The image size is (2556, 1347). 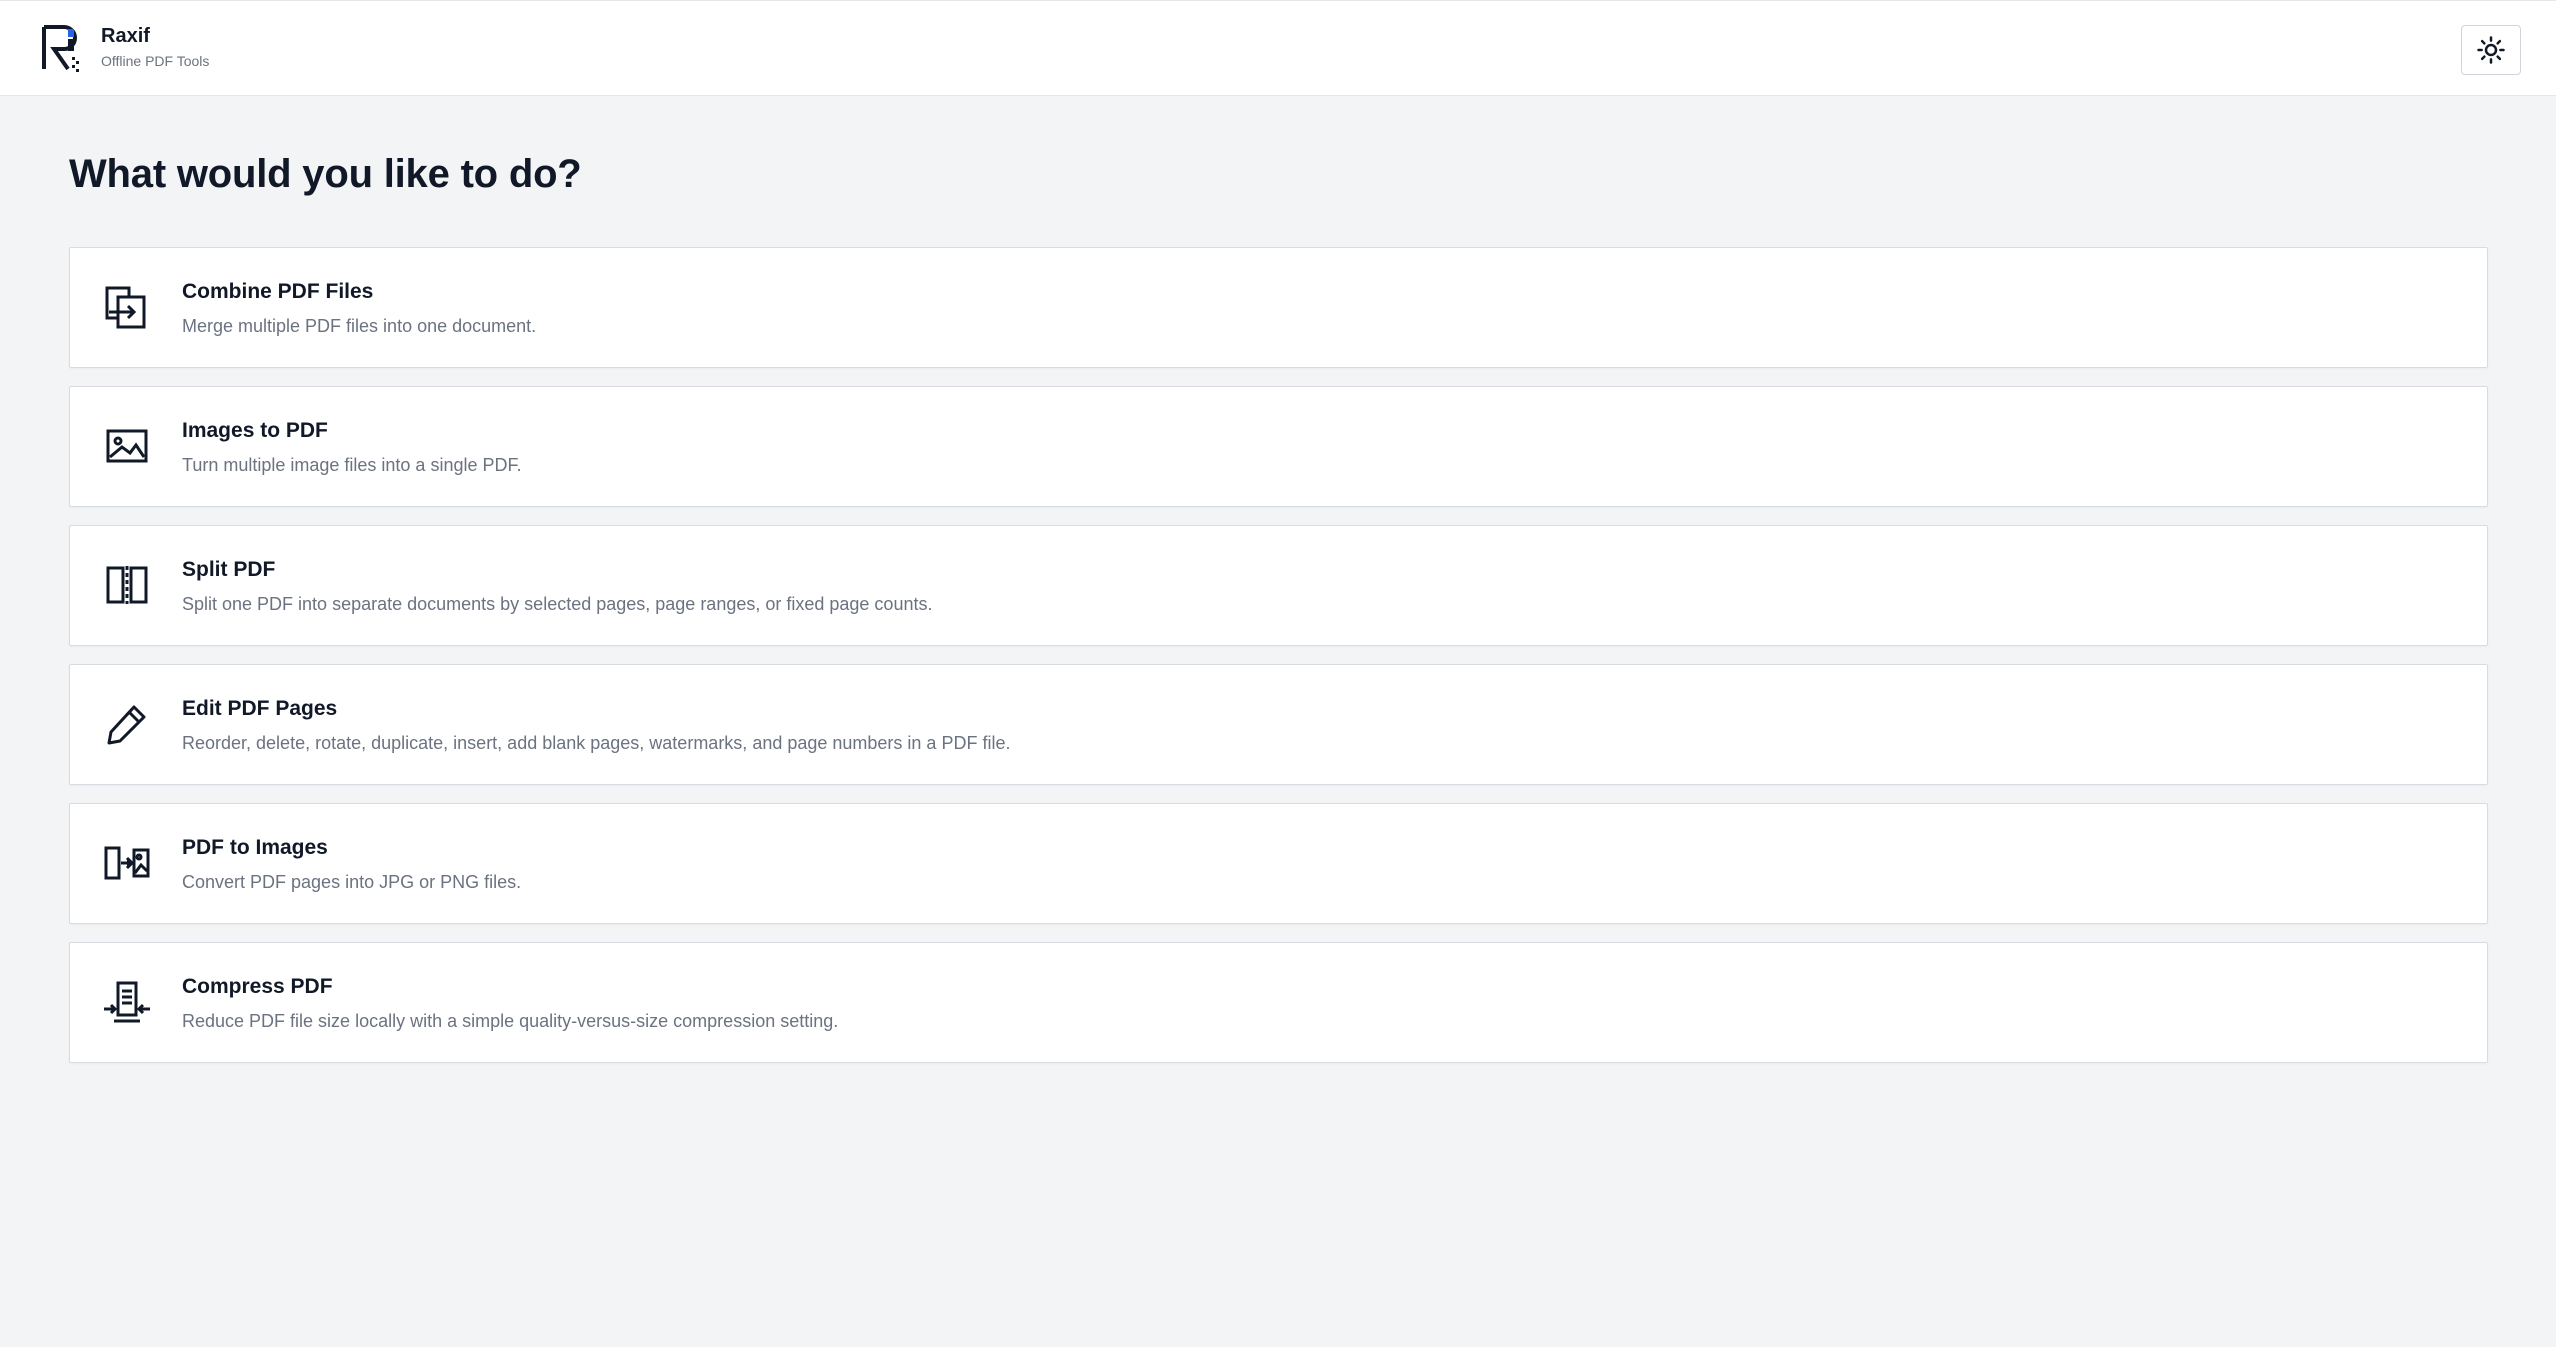 What do you see at coordinates (125, 36) in the screenshot?
I see `app-name: Raxif` at bounding box center [125, 36].